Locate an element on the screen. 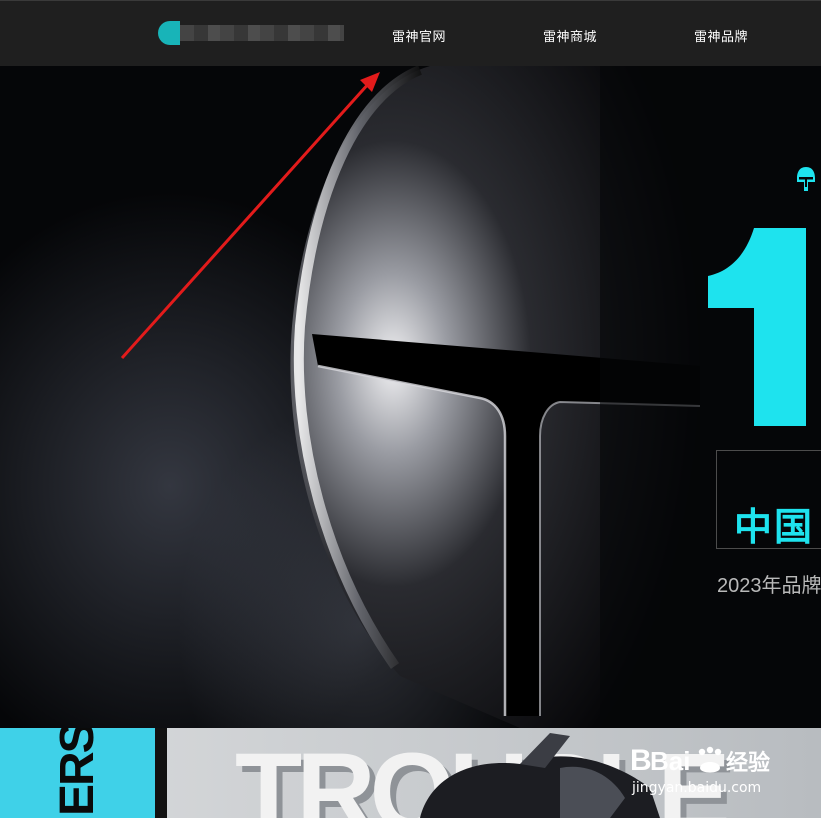 The height and width of the screenshot is (818, 821). big-number-graphic: 1 is located at coordinates (757, 327).